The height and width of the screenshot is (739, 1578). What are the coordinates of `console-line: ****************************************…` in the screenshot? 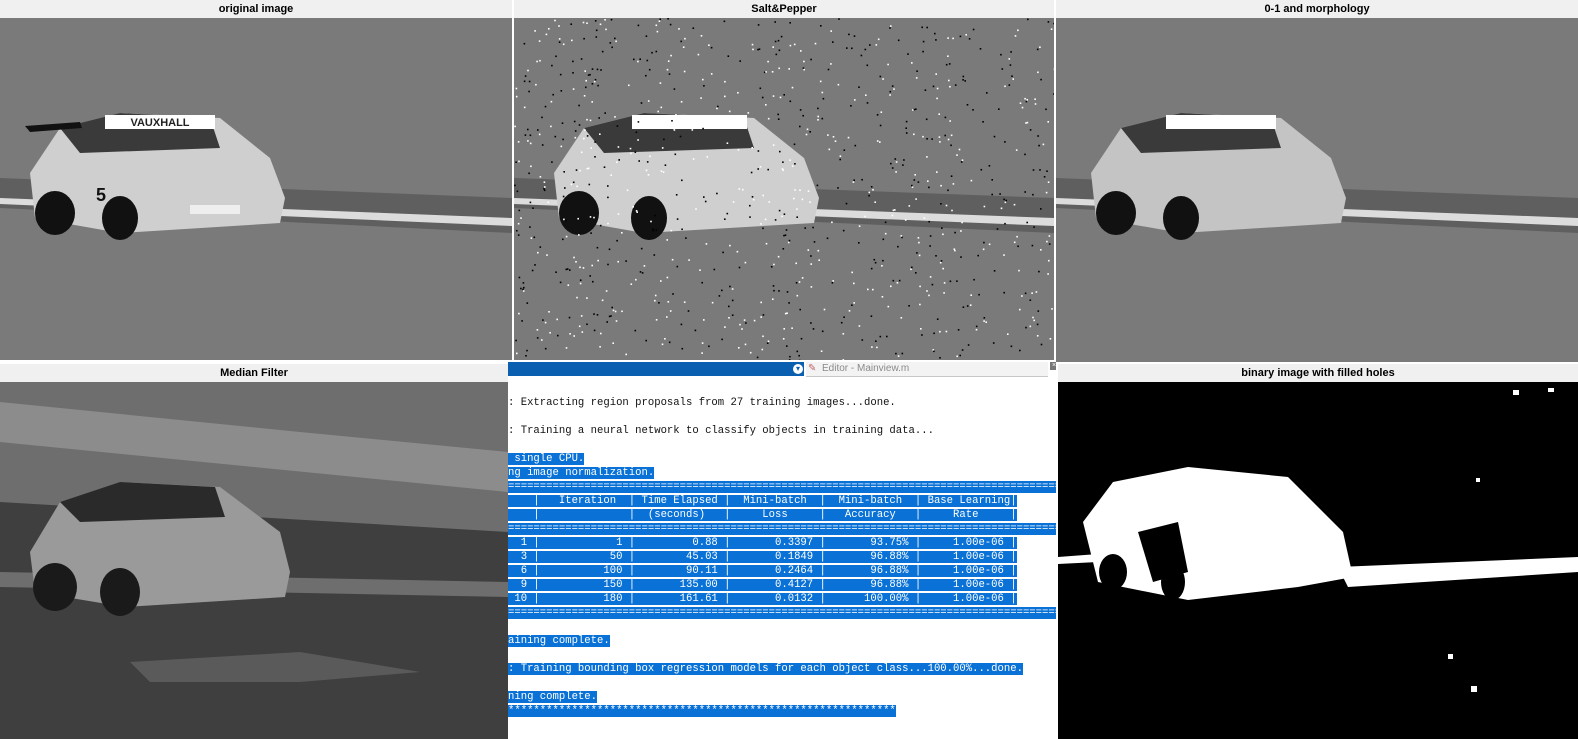 It's located at (702, 711).